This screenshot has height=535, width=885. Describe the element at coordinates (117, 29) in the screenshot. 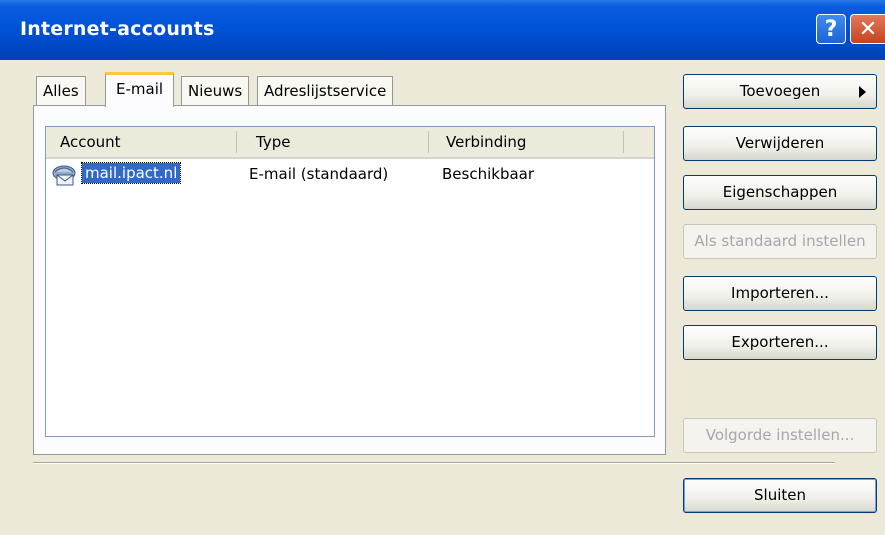

I see `window-title: Internet-accounts` at that location.